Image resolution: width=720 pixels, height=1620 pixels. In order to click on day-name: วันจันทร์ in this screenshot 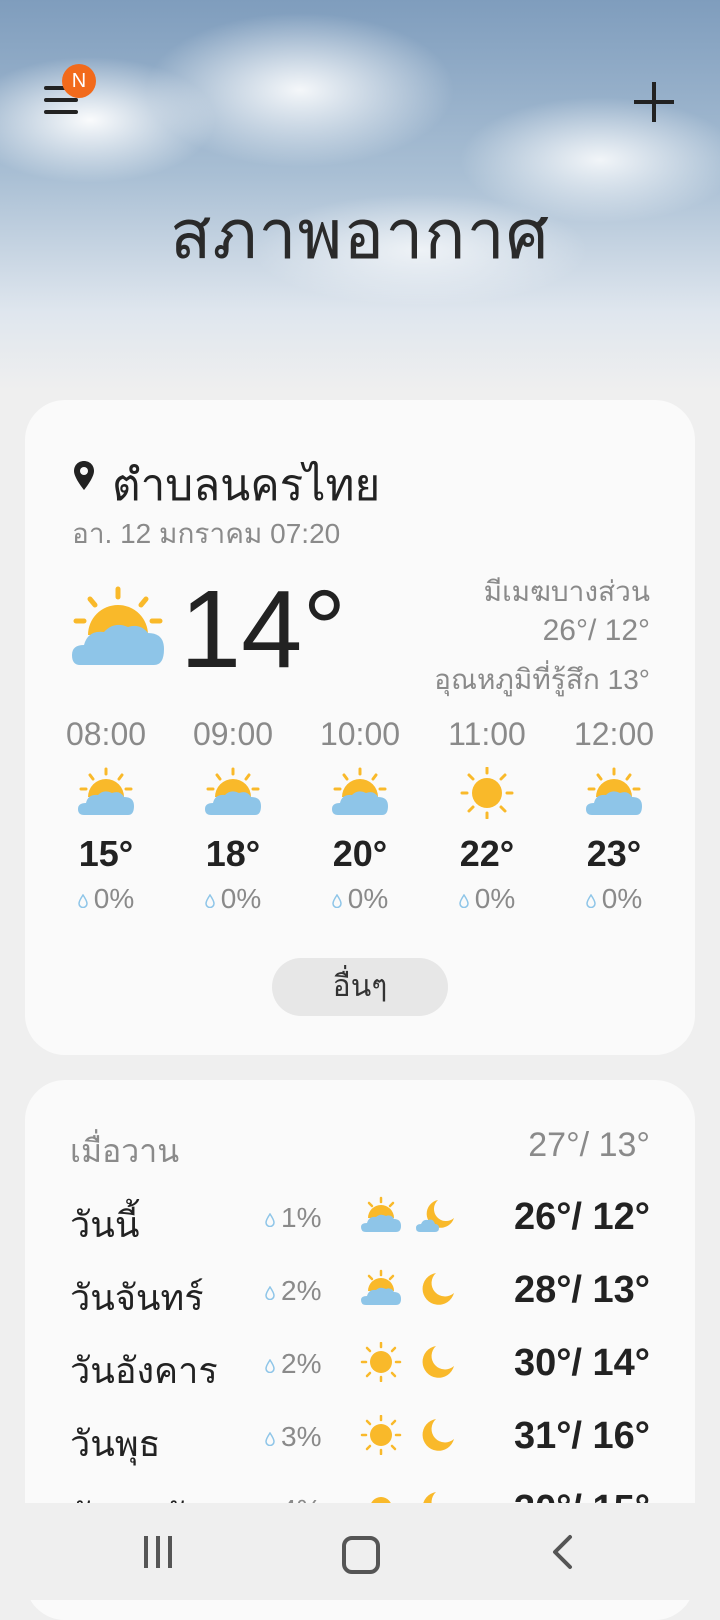, I will do `click(137, 1297)`.